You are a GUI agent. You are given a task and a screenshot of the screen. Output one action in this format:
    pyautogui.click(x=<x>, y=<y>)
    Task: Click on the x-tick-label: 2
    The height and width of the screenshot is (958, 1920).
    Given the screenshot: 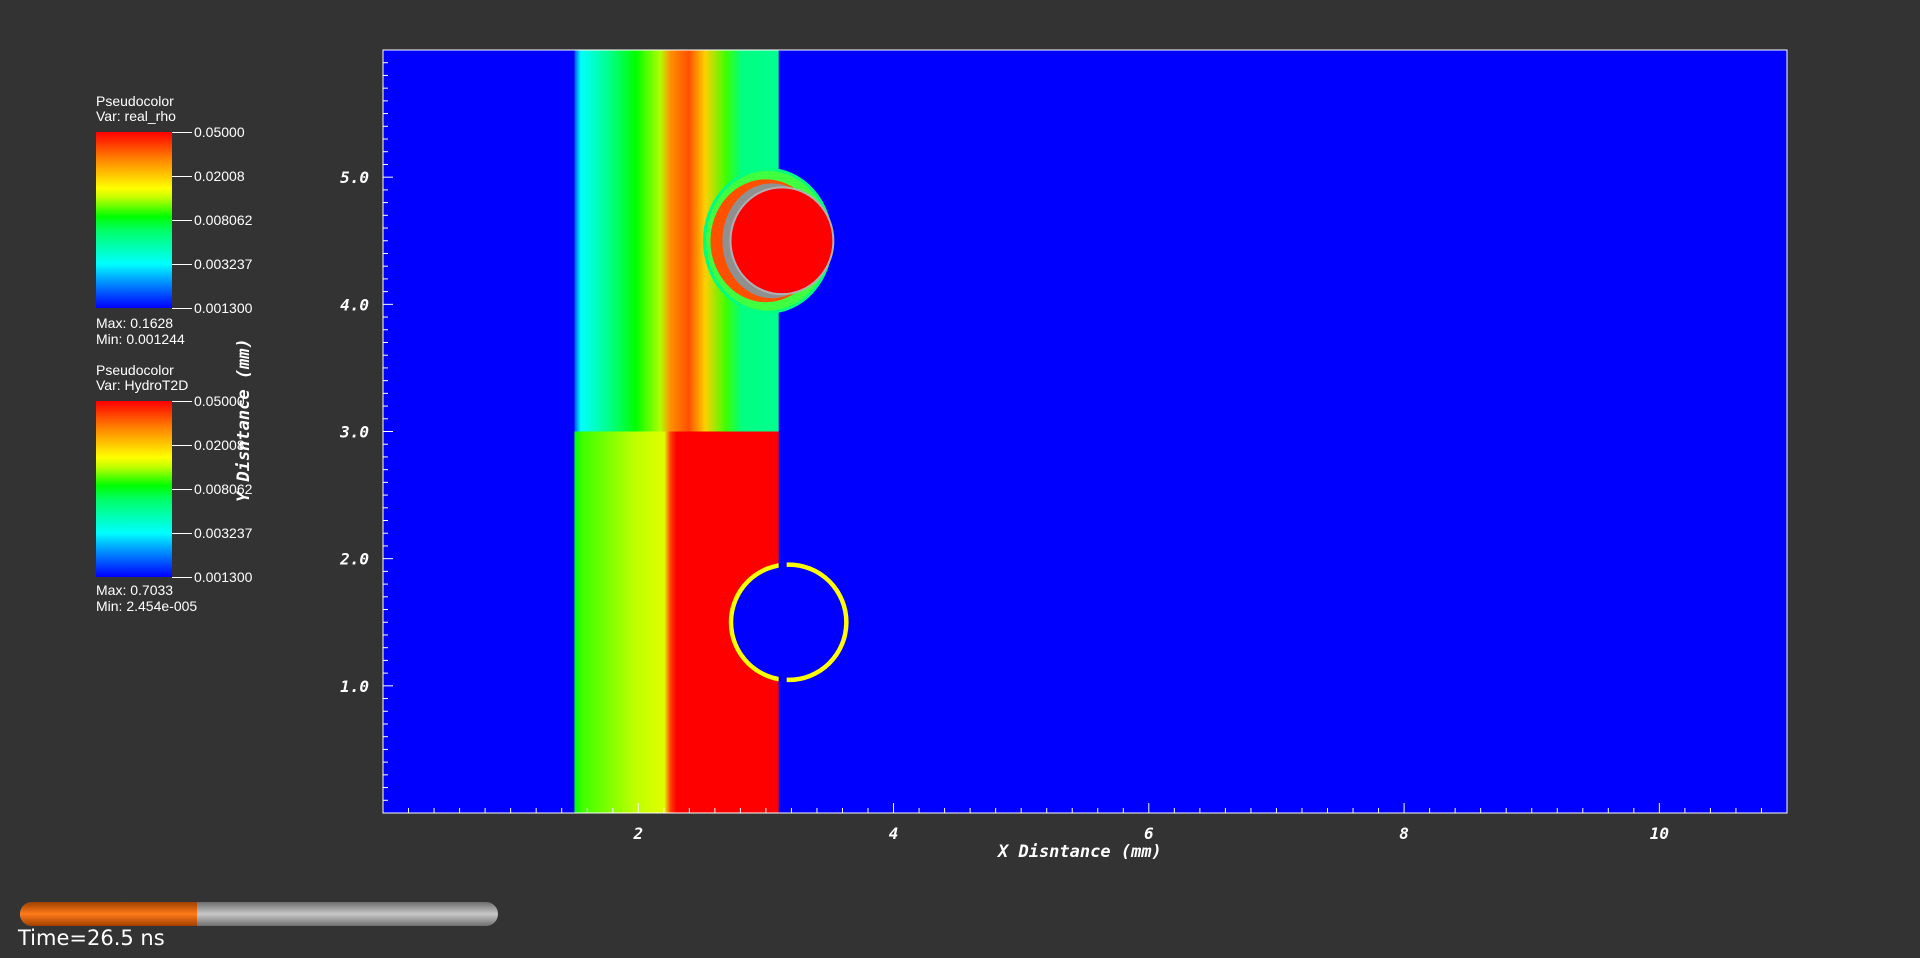 What is the action you would take?
    pyautogui.click(x=637, y=833)
    